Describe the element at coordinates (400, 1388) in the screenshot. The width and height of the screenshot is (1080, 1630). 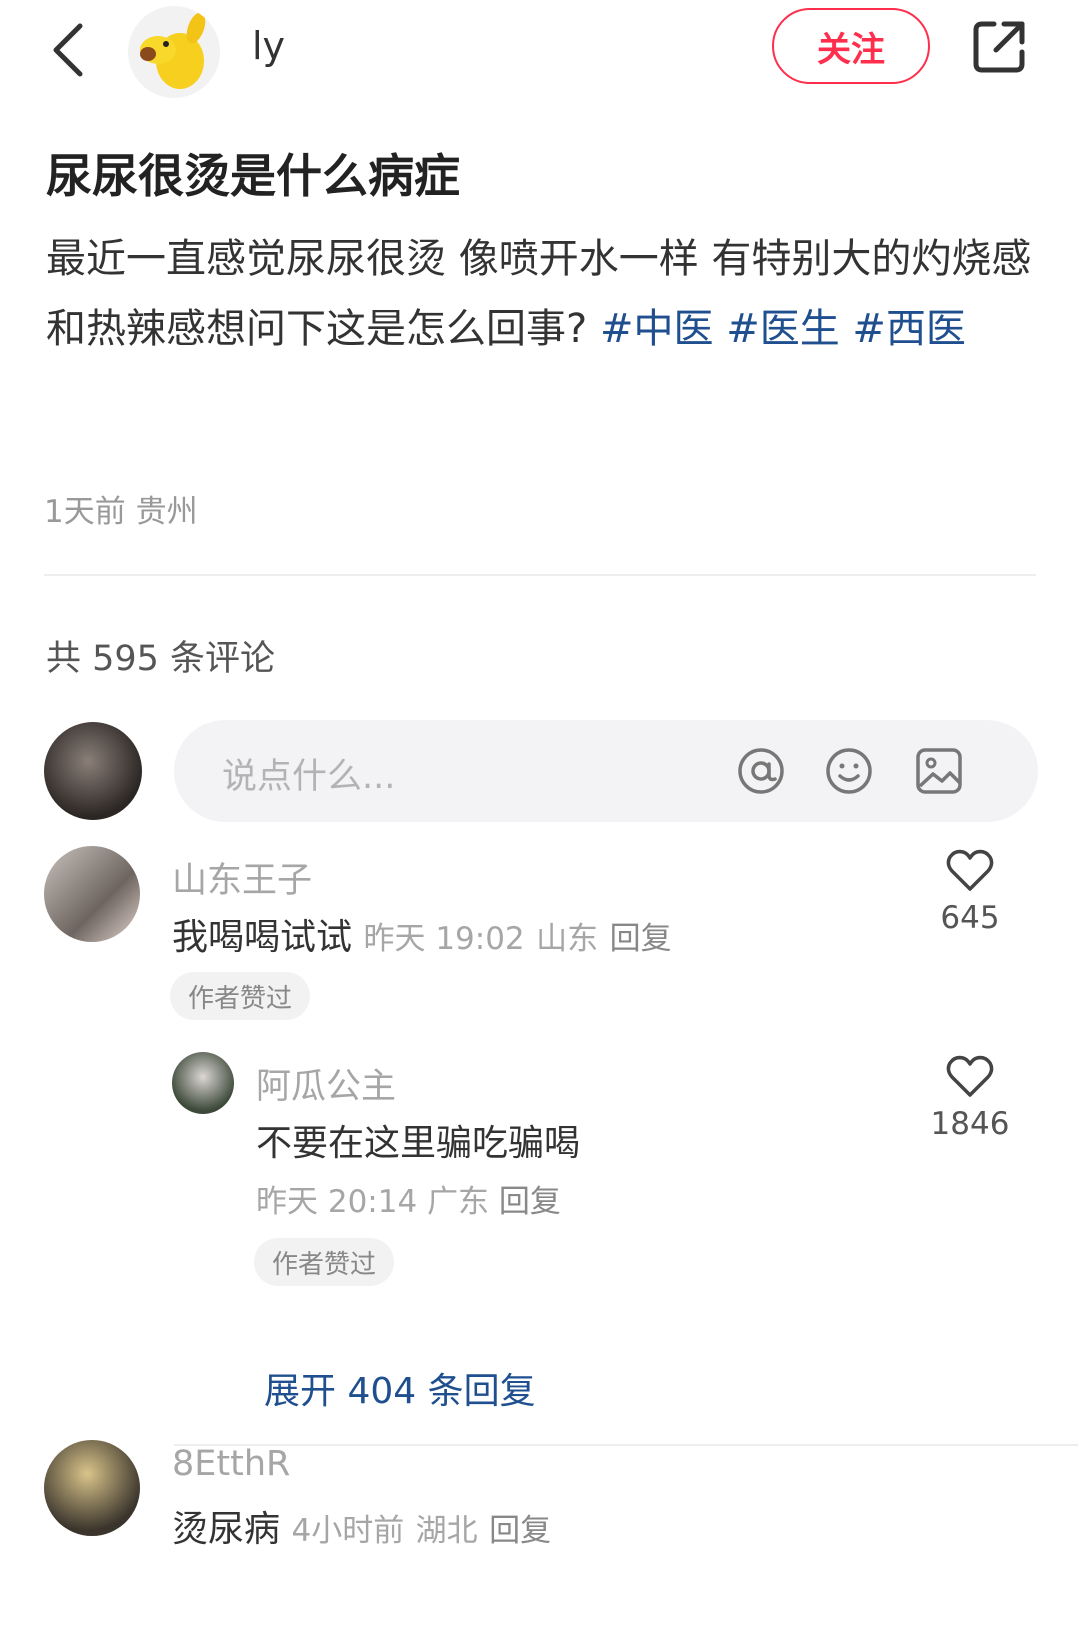
I see `expand-replies-button: 展开 404 条回复` at that location.